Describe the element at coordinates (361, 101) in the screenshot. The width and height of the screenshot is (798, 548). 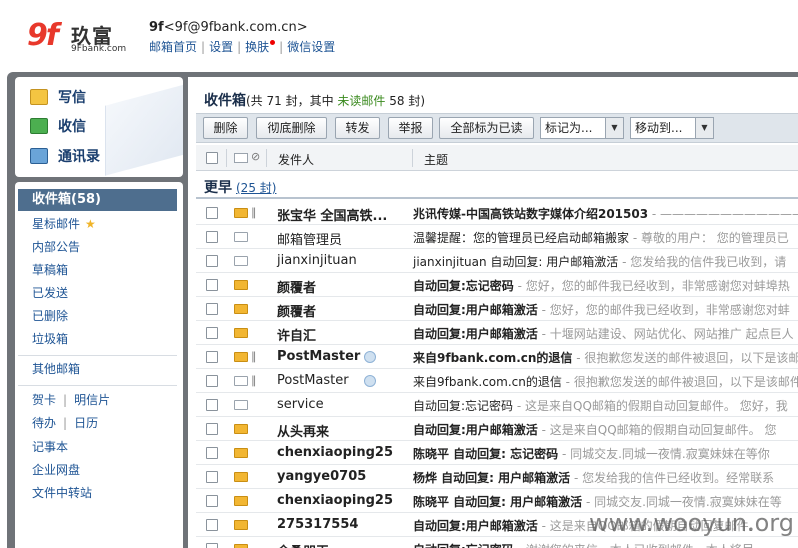
I see `unread-link: 未读邮件` at that location.